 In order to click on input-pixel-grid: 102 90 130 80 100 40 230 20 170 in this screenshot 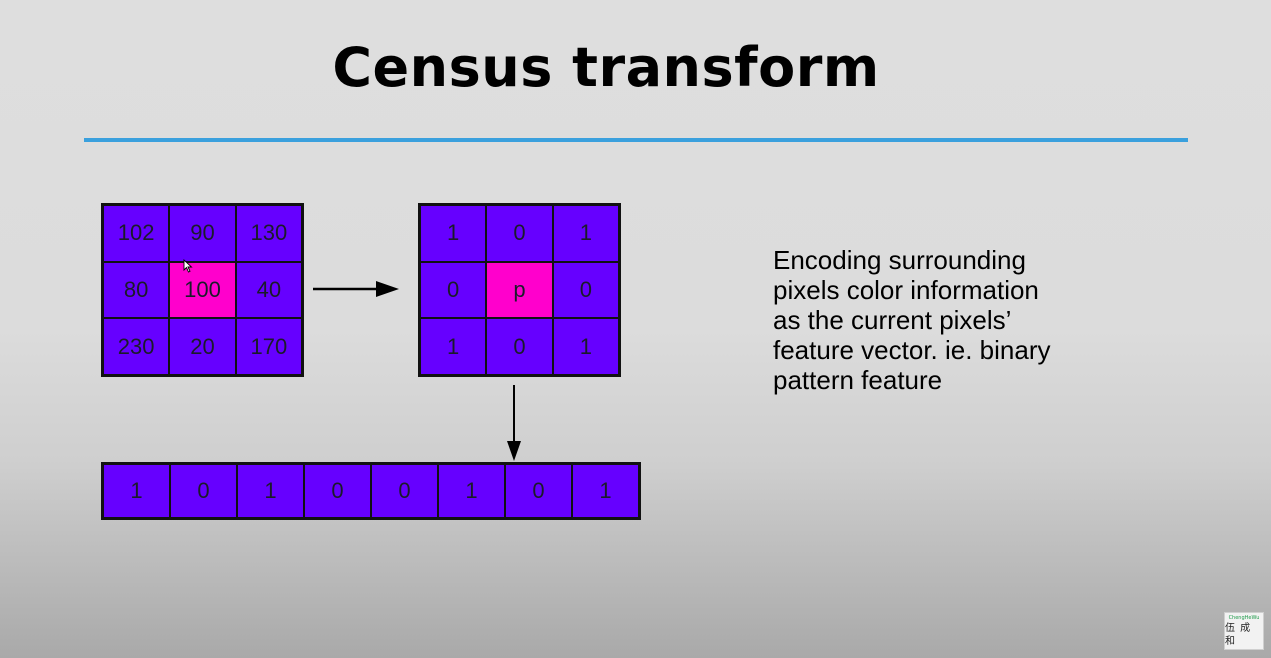, I will do `click(202, 290)`.